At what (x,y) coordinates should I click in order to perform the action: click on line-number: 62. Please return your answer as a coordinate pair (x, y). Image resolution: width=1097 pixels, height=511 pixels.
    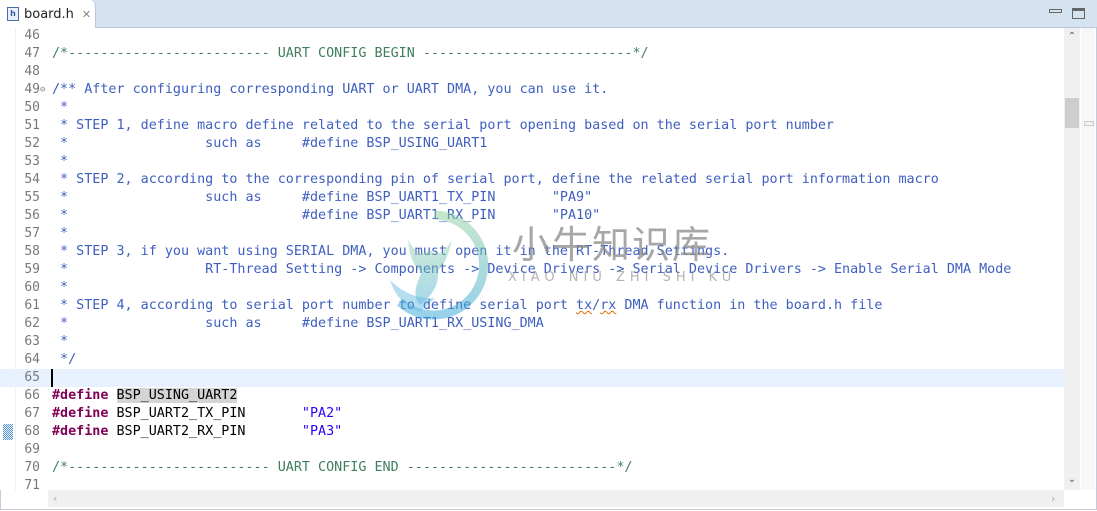
    Looking at the image, I should click on (32, 323).